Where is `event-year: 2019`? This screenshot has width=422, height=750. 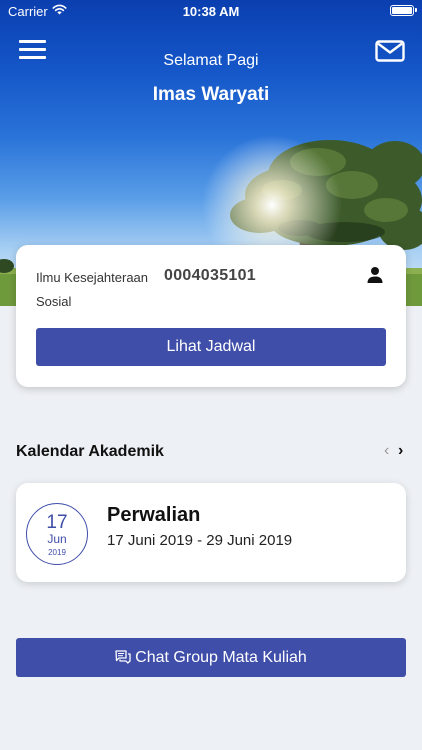 event-year: 2019 is located at coordinates (57, 552).